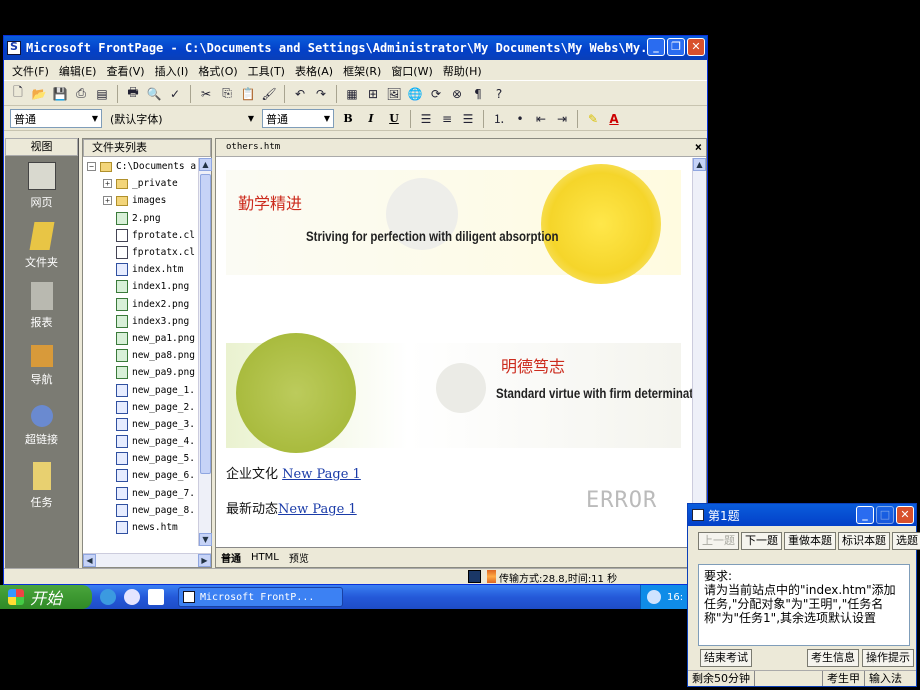 This screenshot has height=690, width=920. I want to click on paste-icon: 📋, so click(248, 94).